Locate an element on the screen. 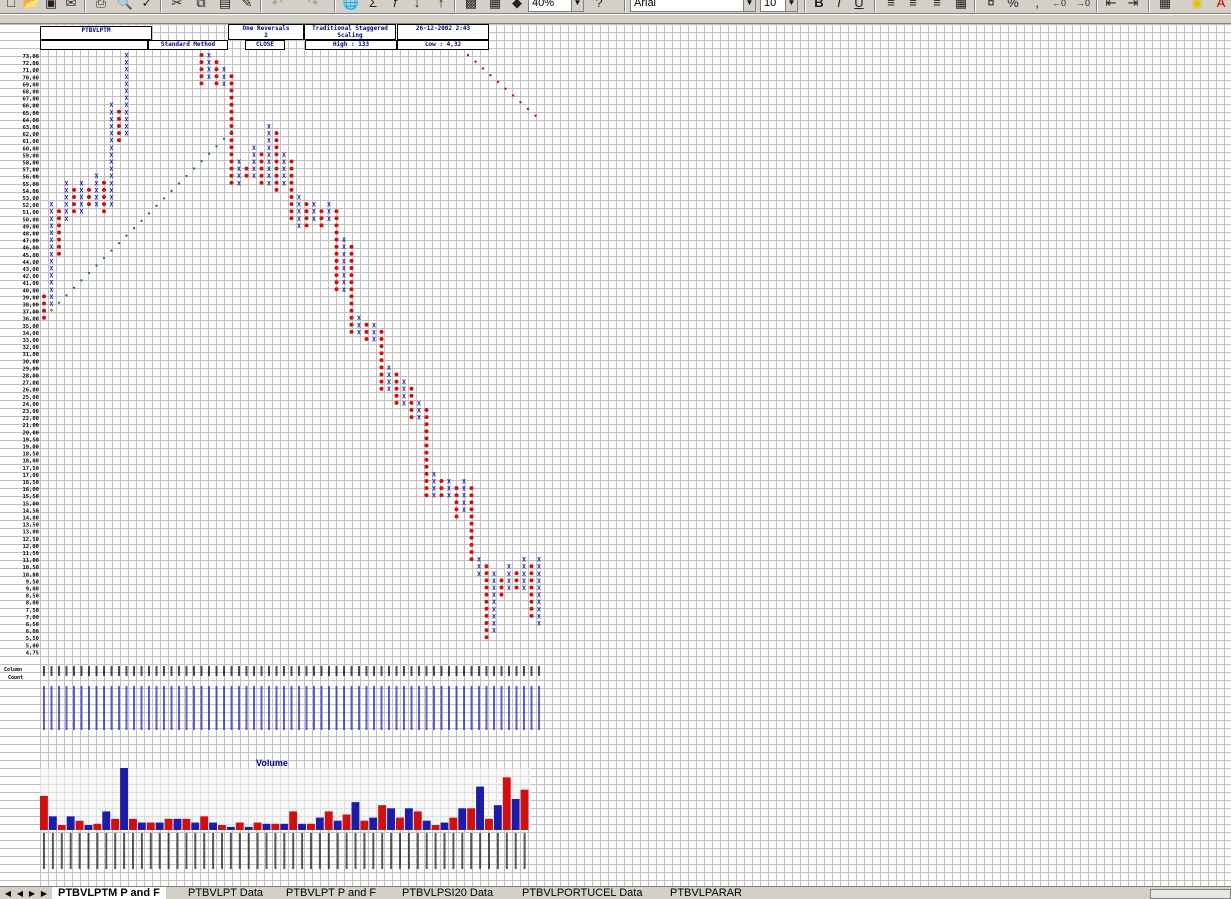 This screenshot has width=1231, height=899. prev-sheet-icon: ◀ is located at coordinates (20, 893).